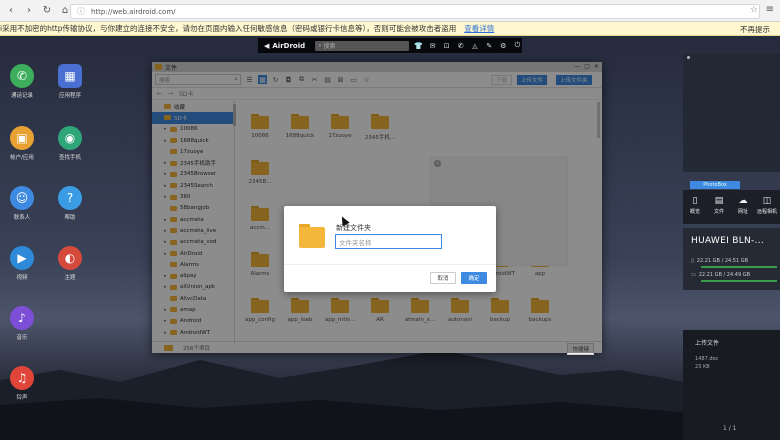 This screenshot has height=440, width=780. Describe the element at coordinates (770, 9) in the screenshot. I see `menu-icon: ≡` at that location.